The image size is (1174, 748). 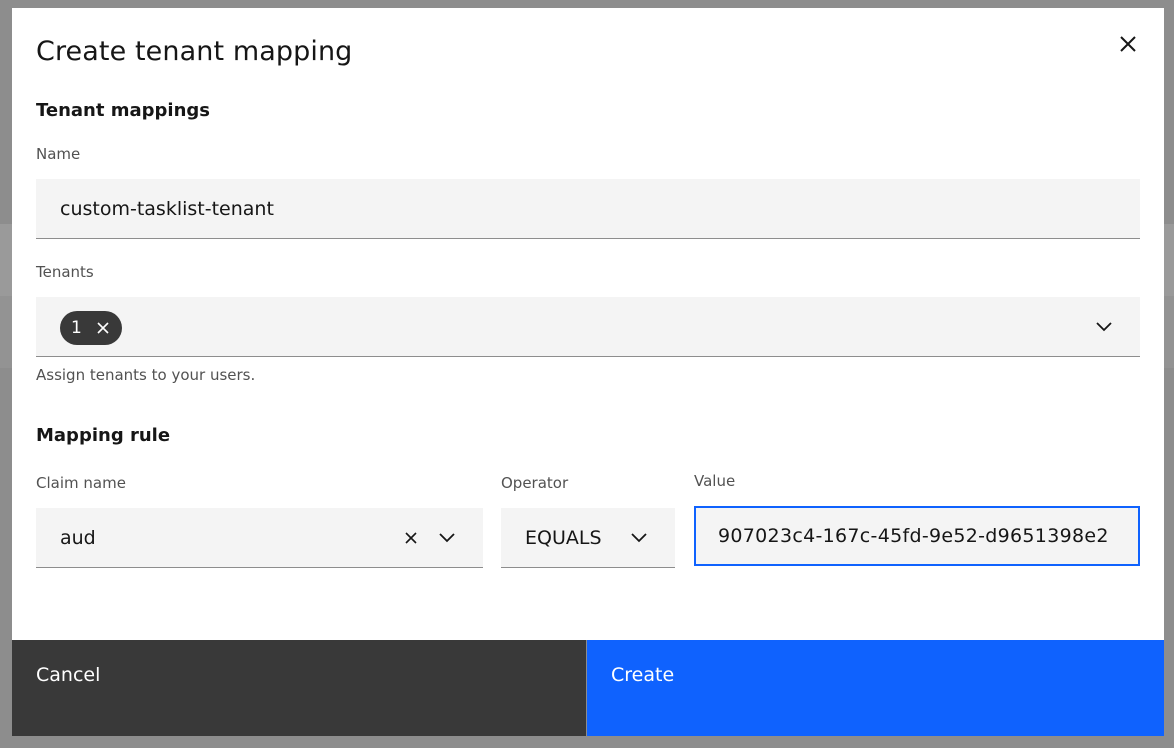 I want to click on dialog-footer: Cancel Create, so click(x=588, y=688).